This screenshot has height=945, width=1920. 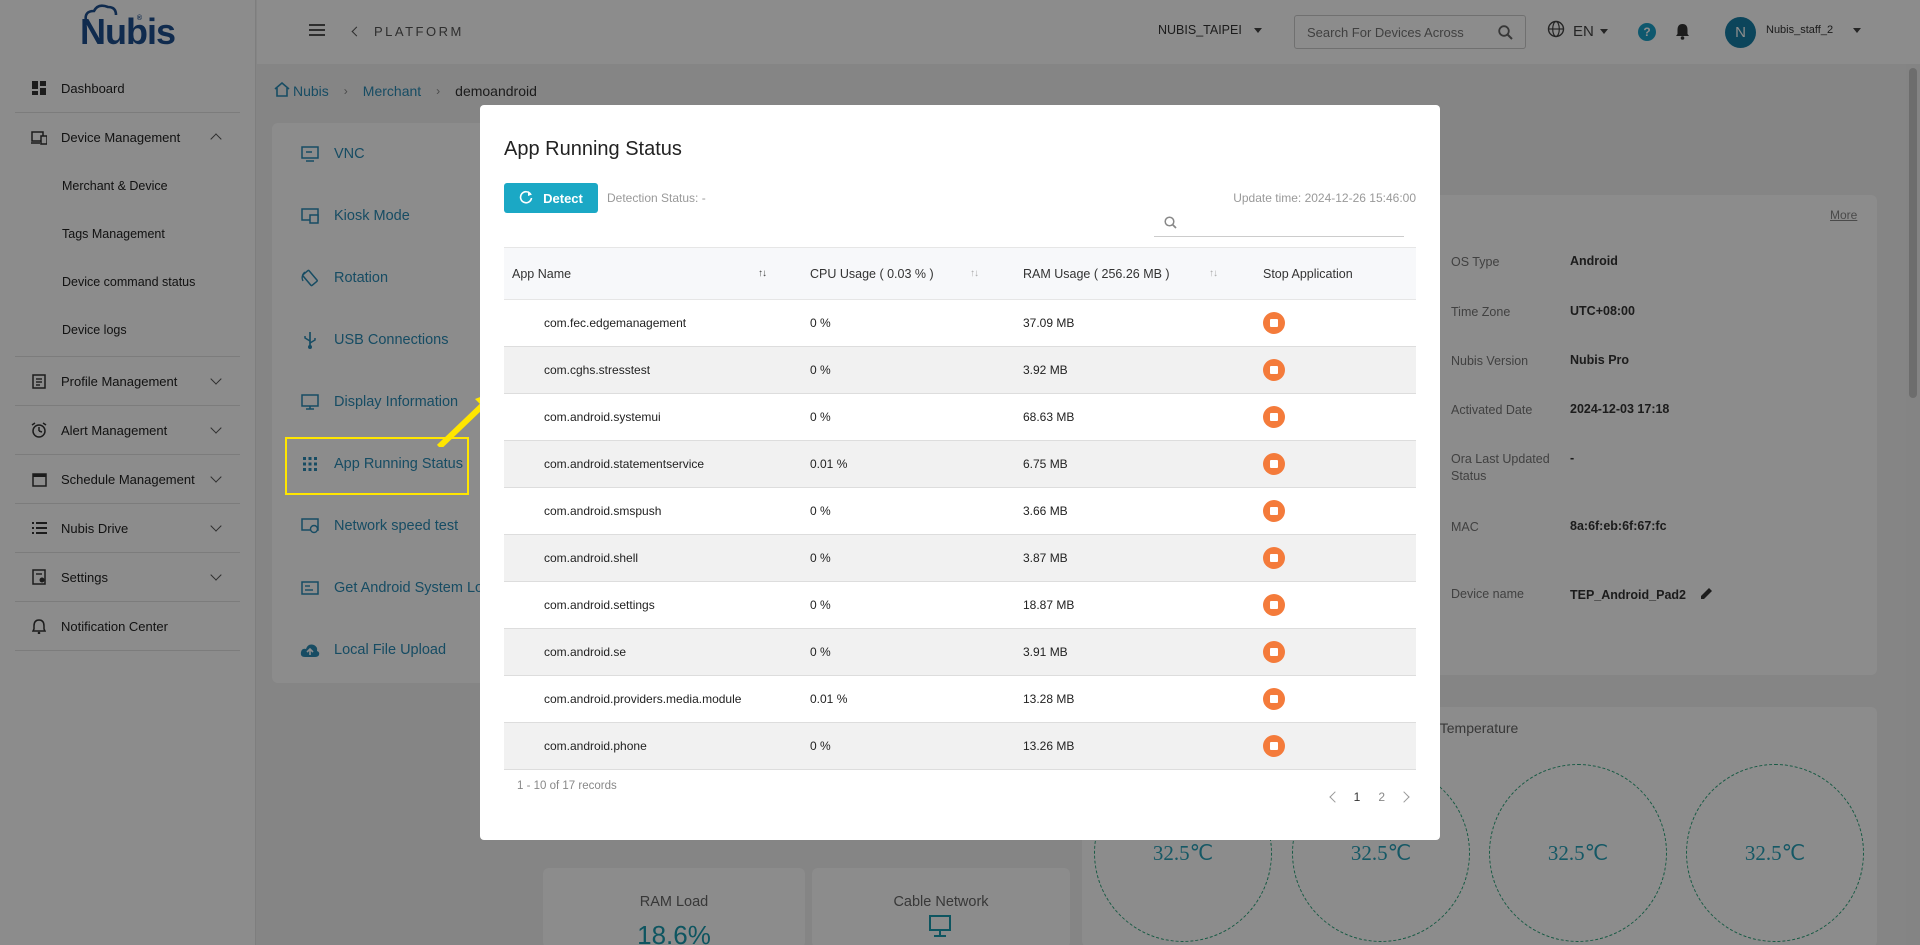 What do you see at coordinates (1045, 652) in the screenshot?
I see `ram-usage-cell: 3.91 MB` at bounding box center [1045, 652].